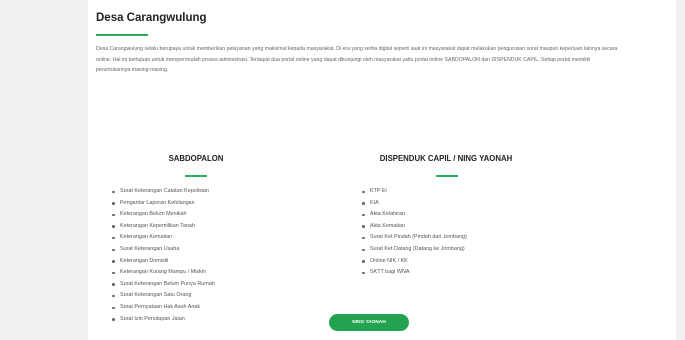  I want to click on list-item: Surat Keterangan Catatan Kepolisian, so click(209, 192).